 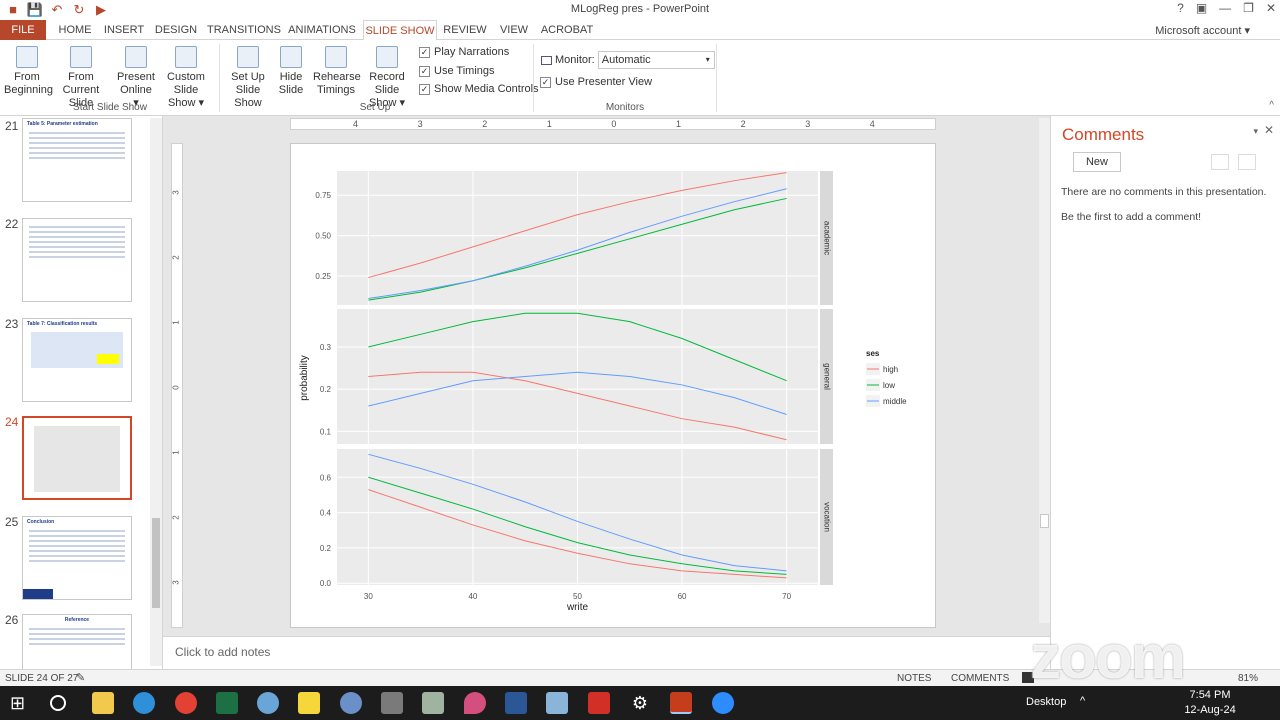 I want to click on from-beginning-line1: From, so click(x=27, y=77).